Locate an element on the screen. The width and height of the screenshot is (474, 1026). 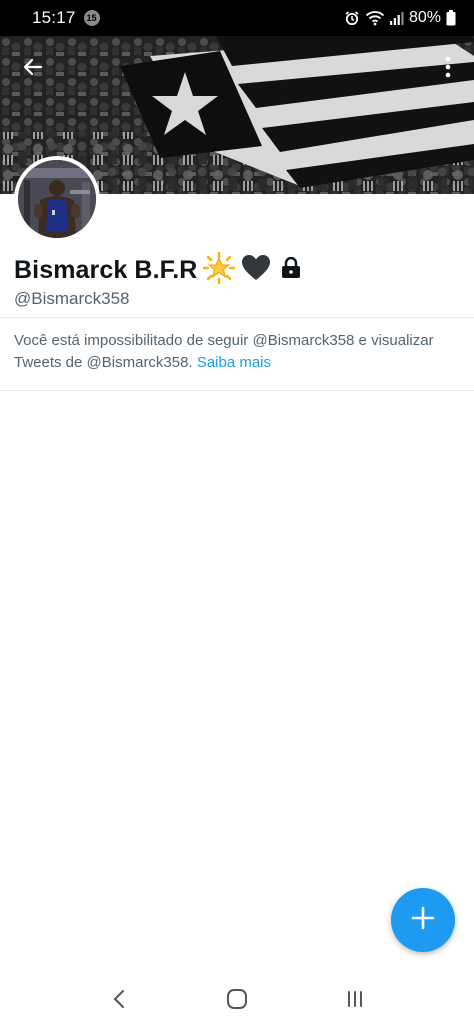
system-home-button is located at coordinates (237, 1001).